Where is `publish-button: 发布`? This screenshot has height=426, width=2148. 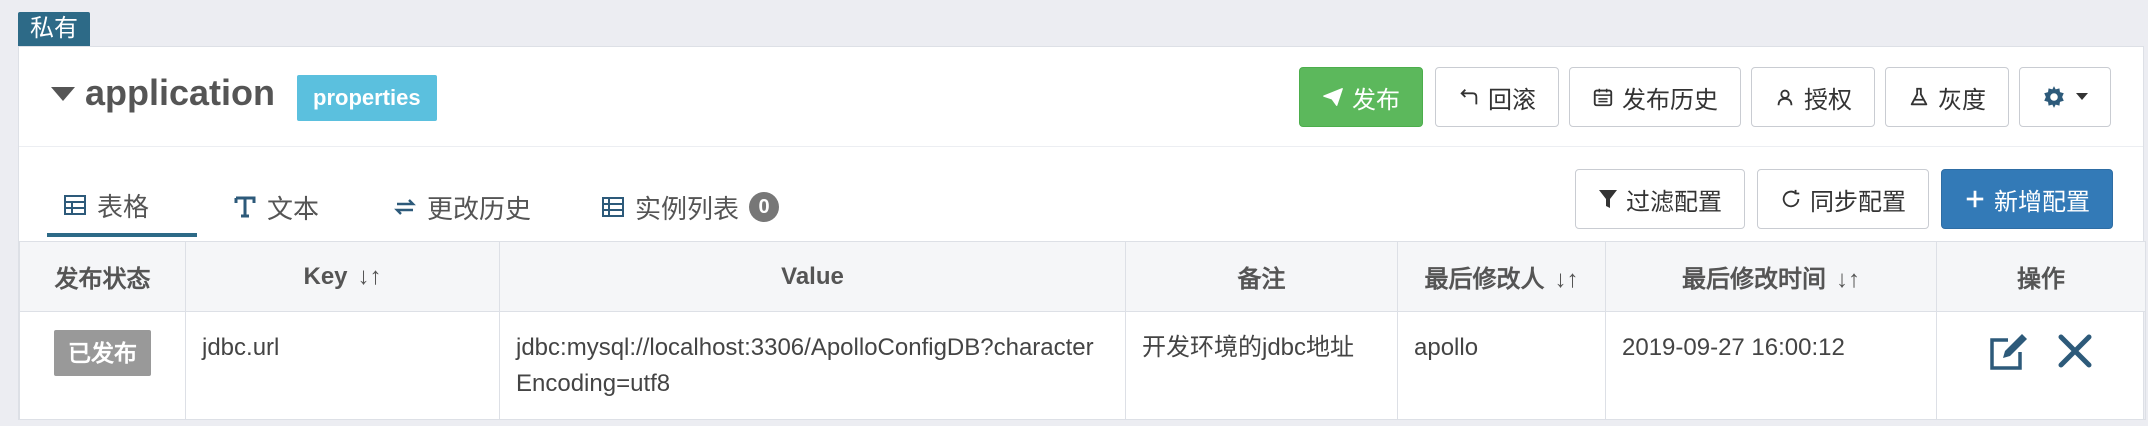
publish-button: 发布 is located at coordinates (1361, 97).